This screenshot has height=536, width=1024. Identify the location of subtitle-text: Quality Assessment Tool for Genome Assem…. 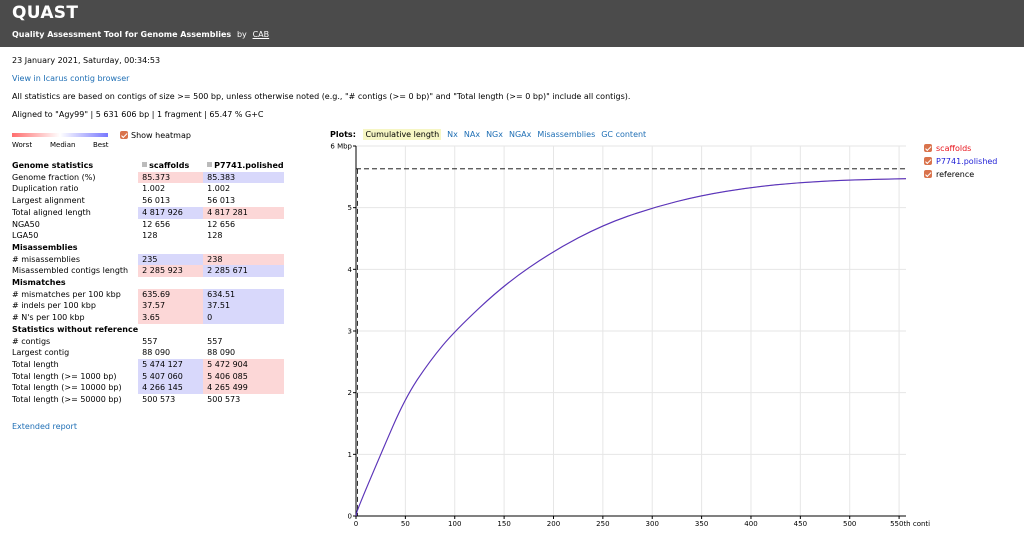
(122, 34).